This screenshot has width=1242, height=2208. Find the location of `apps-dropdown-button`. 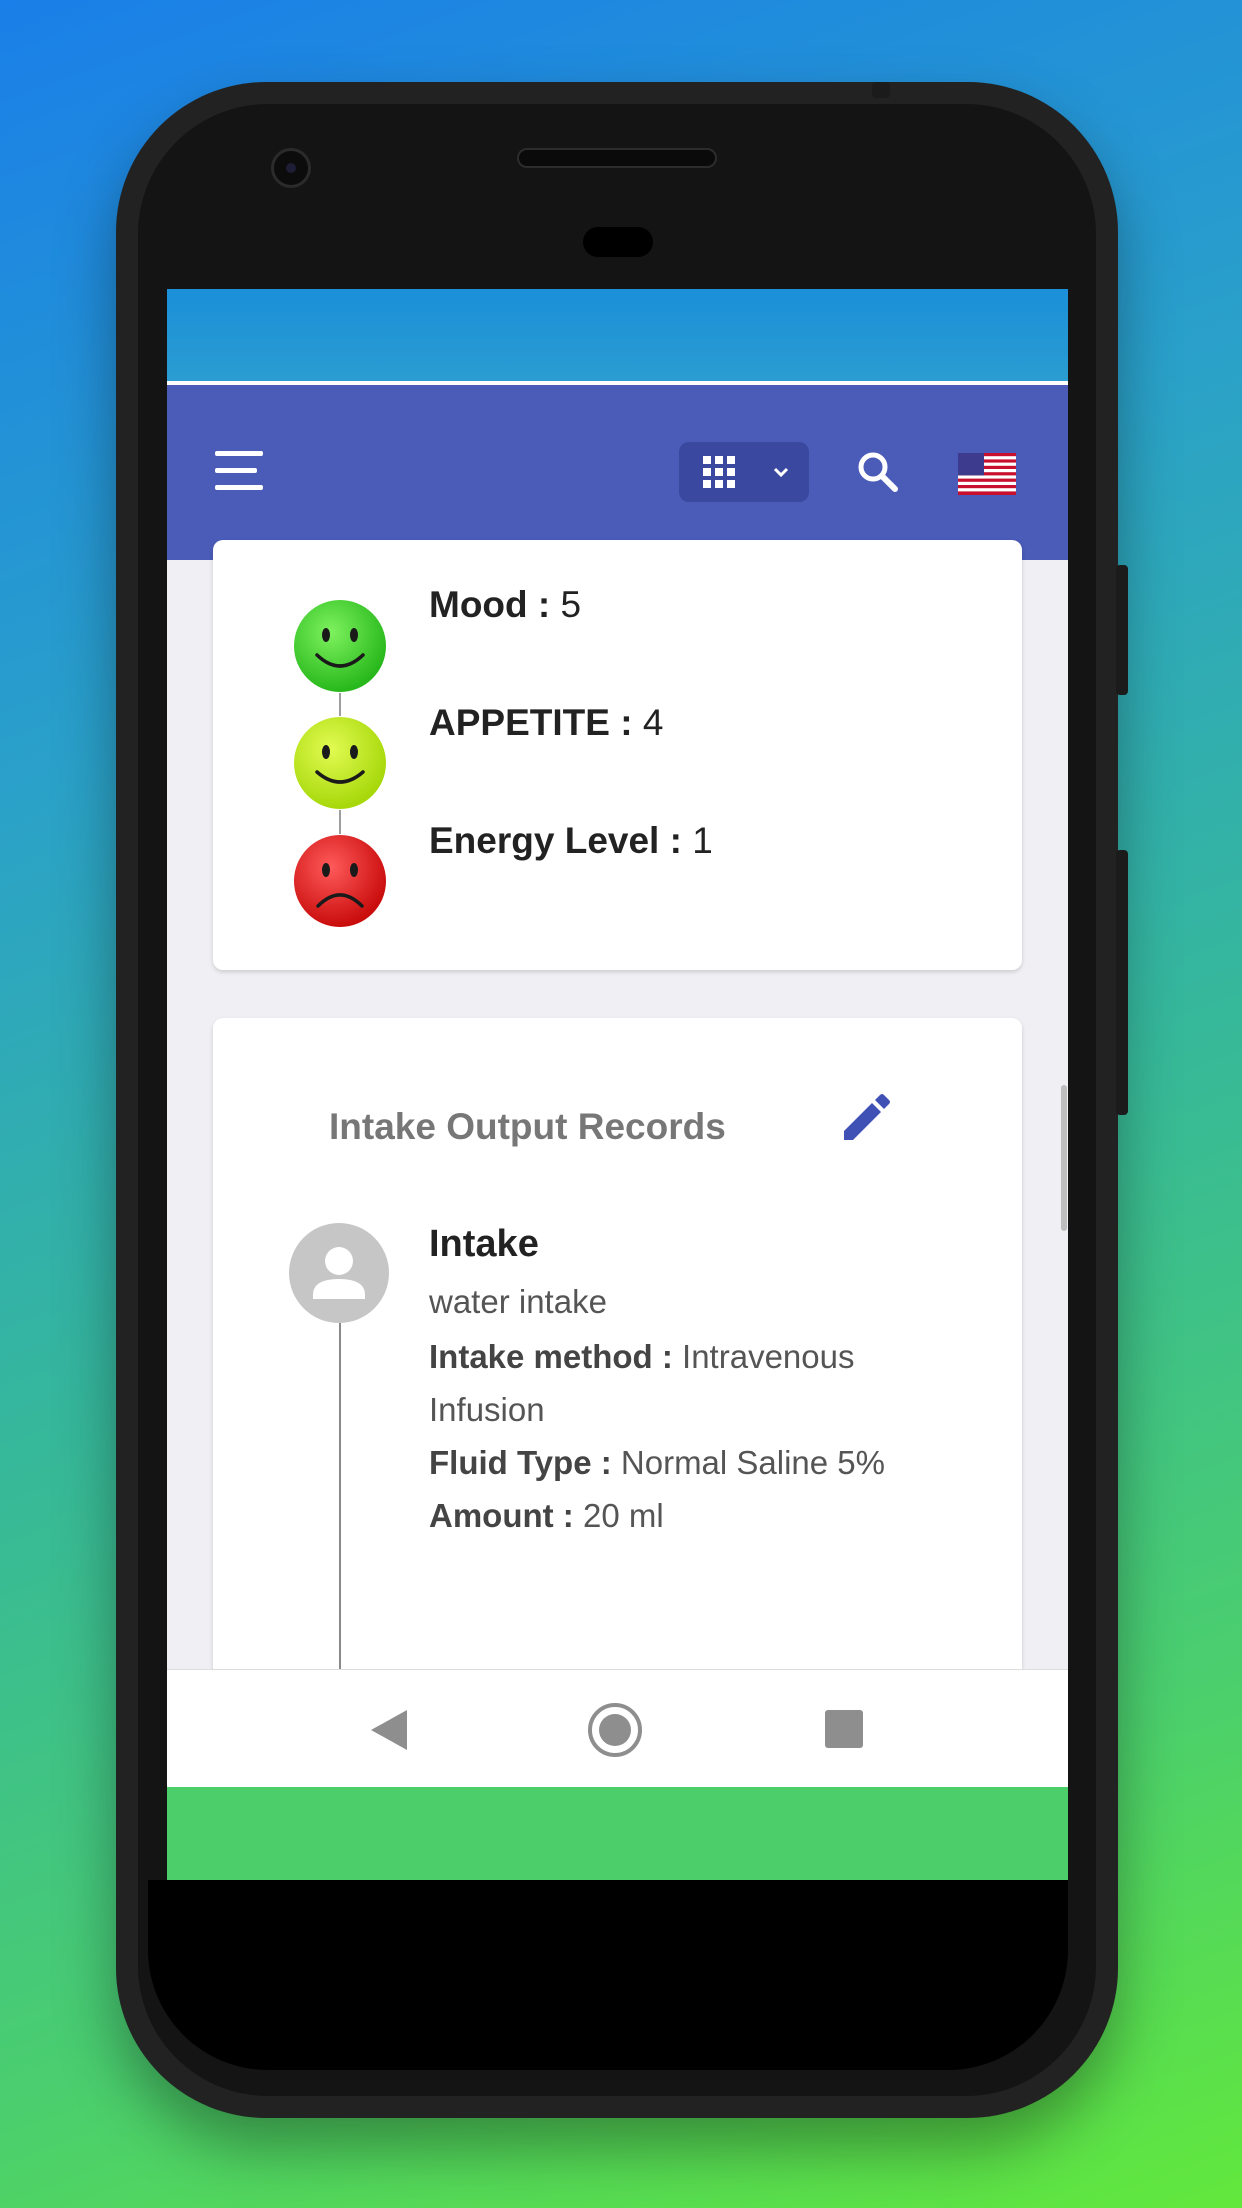

apps-dropdown-button is located at coordinates (744, 472).